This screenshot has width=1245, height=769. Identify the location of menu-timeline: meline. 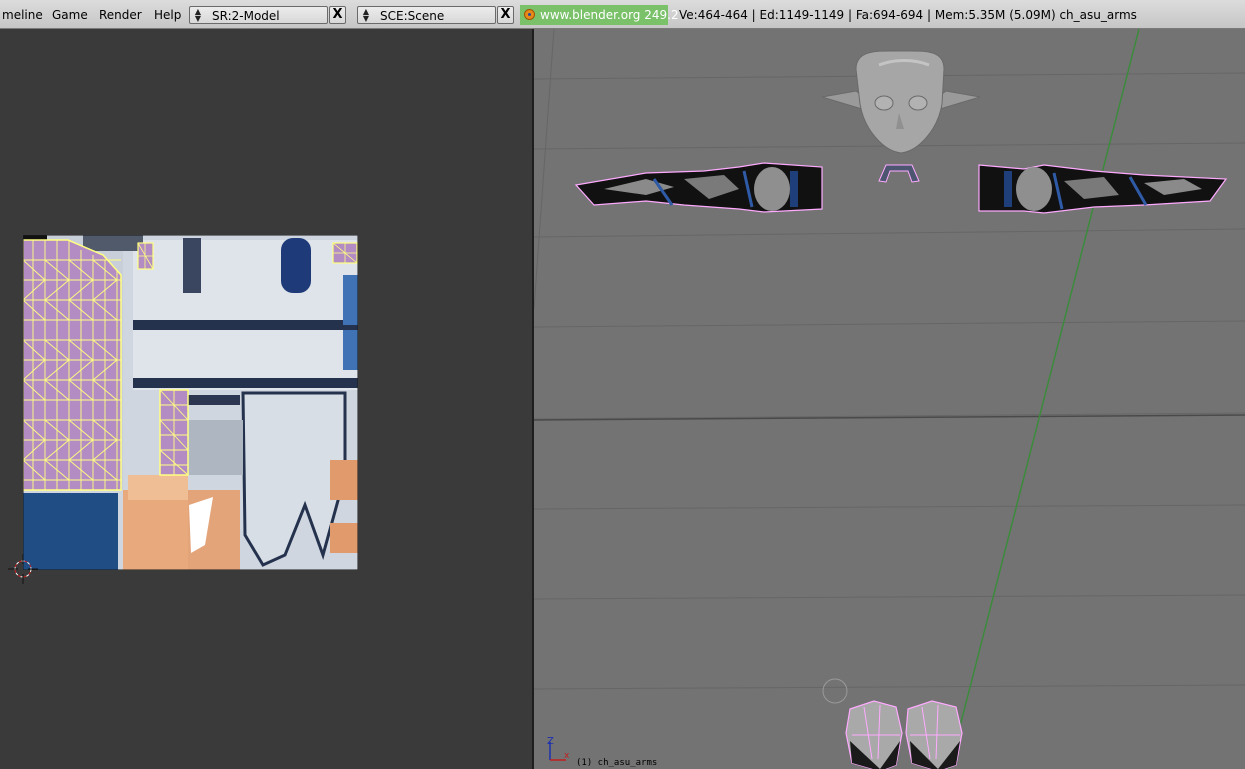
(22, 15).